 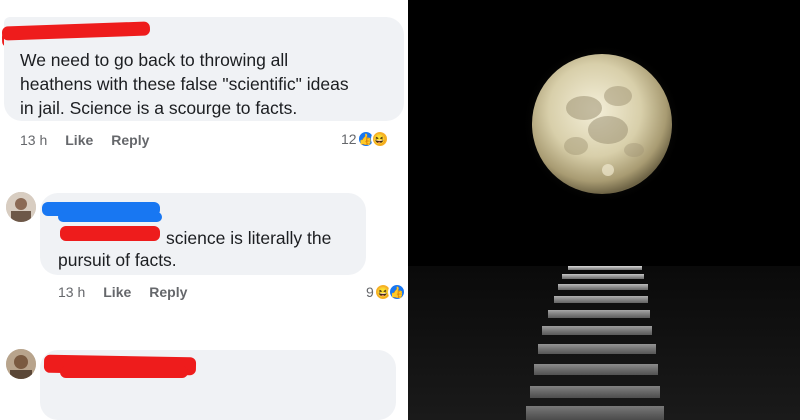 I want to click on reaction-count: 12, so click(x=349, y=139).